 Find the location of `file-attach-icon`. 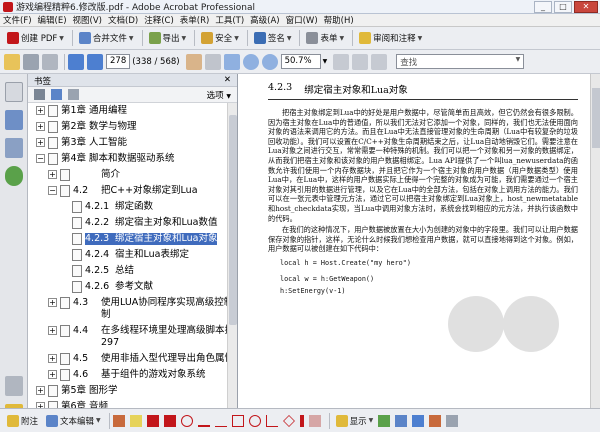

file-attach-icon is located at coordinates (435, 420).